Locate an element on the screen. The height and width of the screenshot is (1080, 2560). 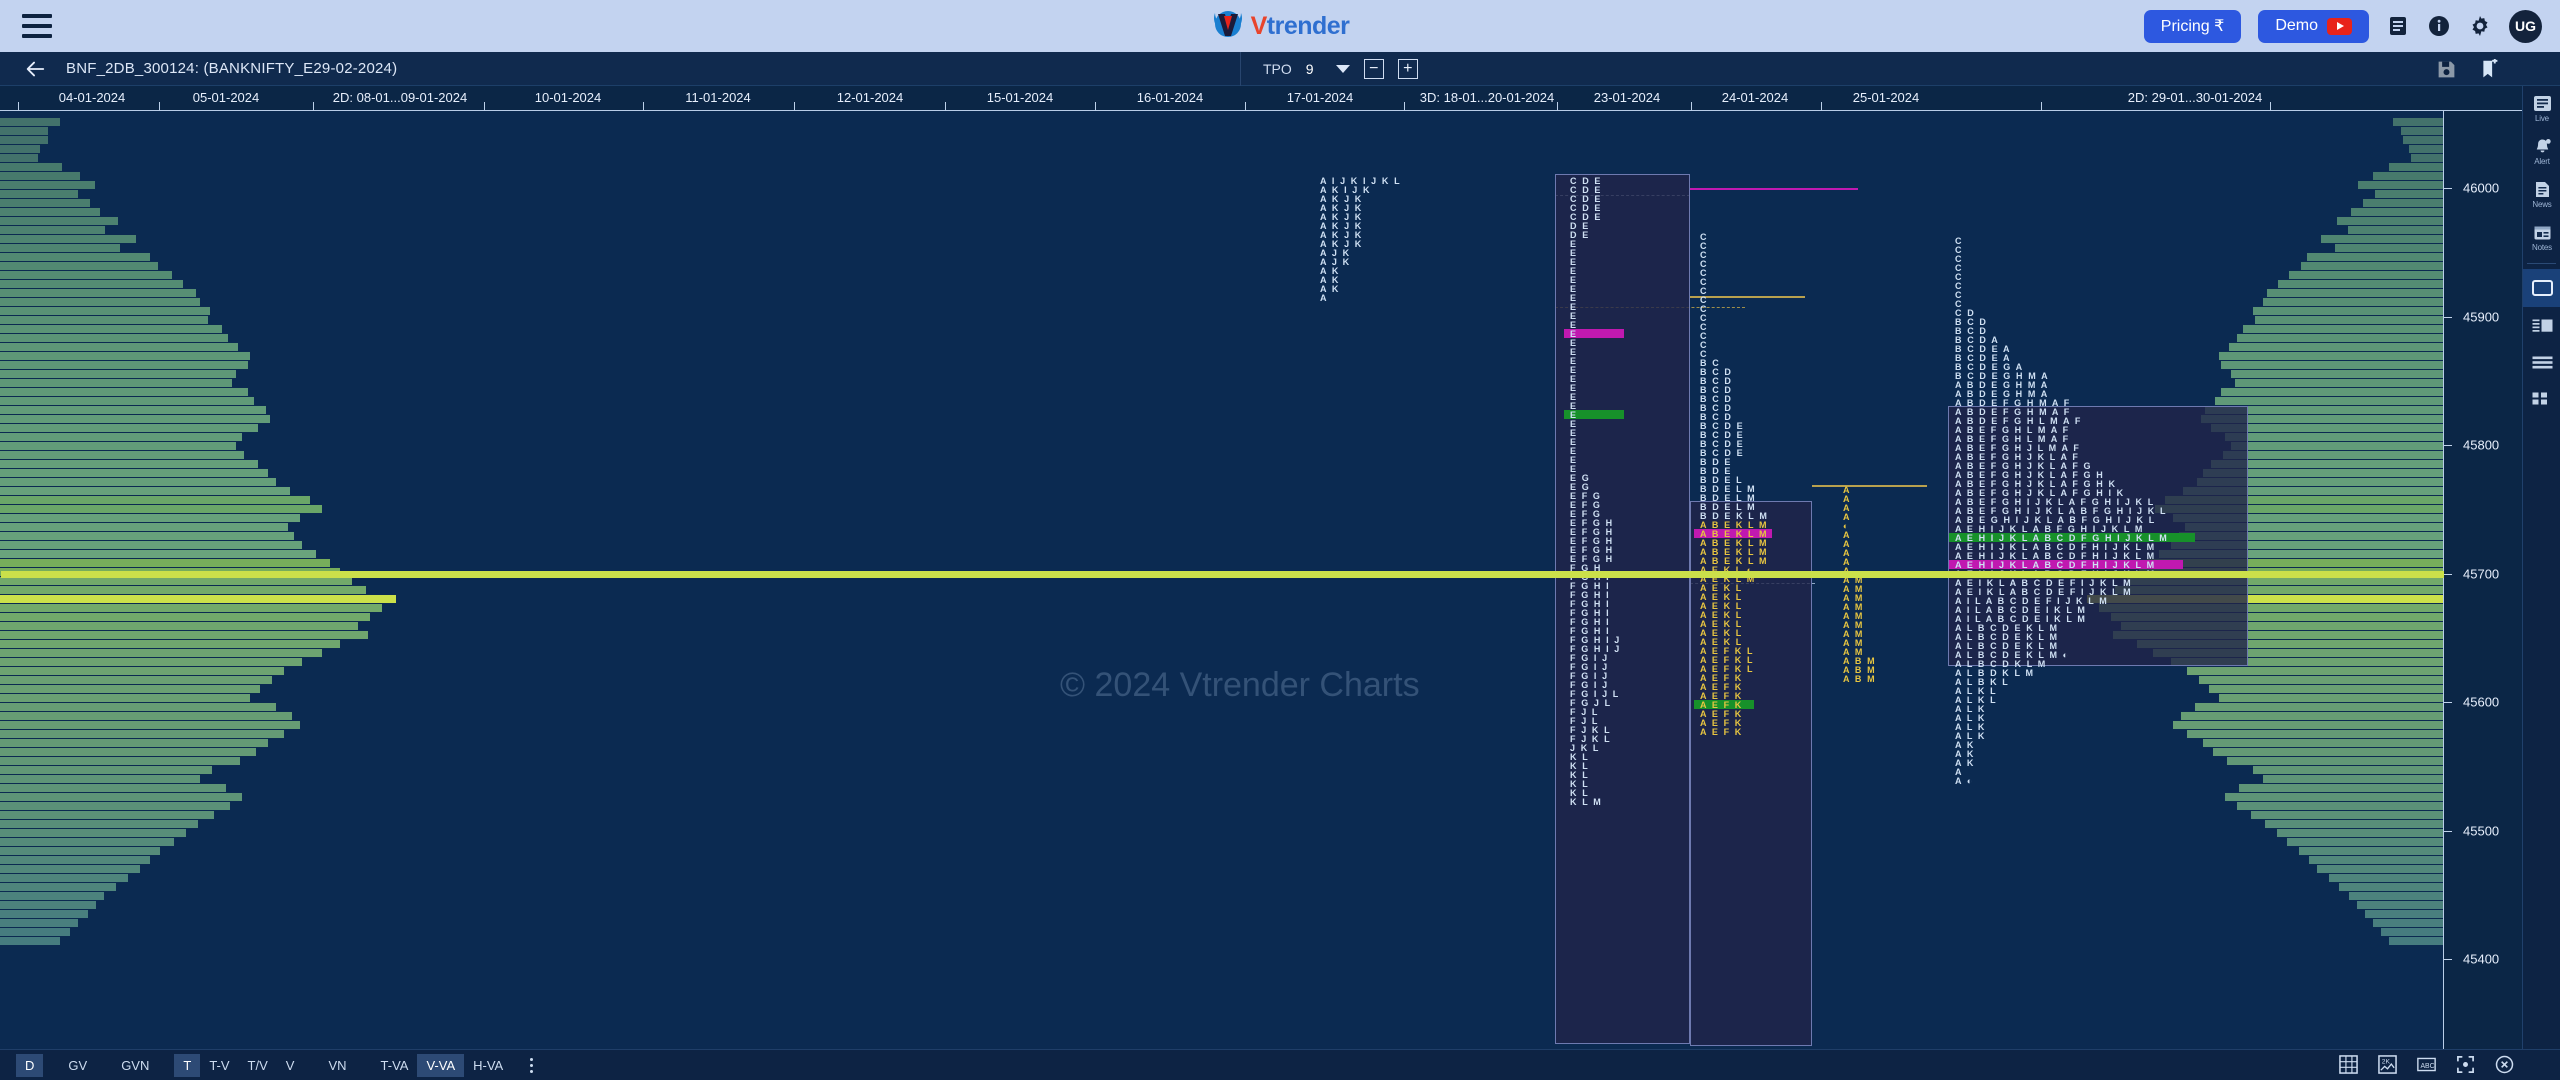
date-axis-label: 25-01-2024 is located at coordinates (1886, 97).